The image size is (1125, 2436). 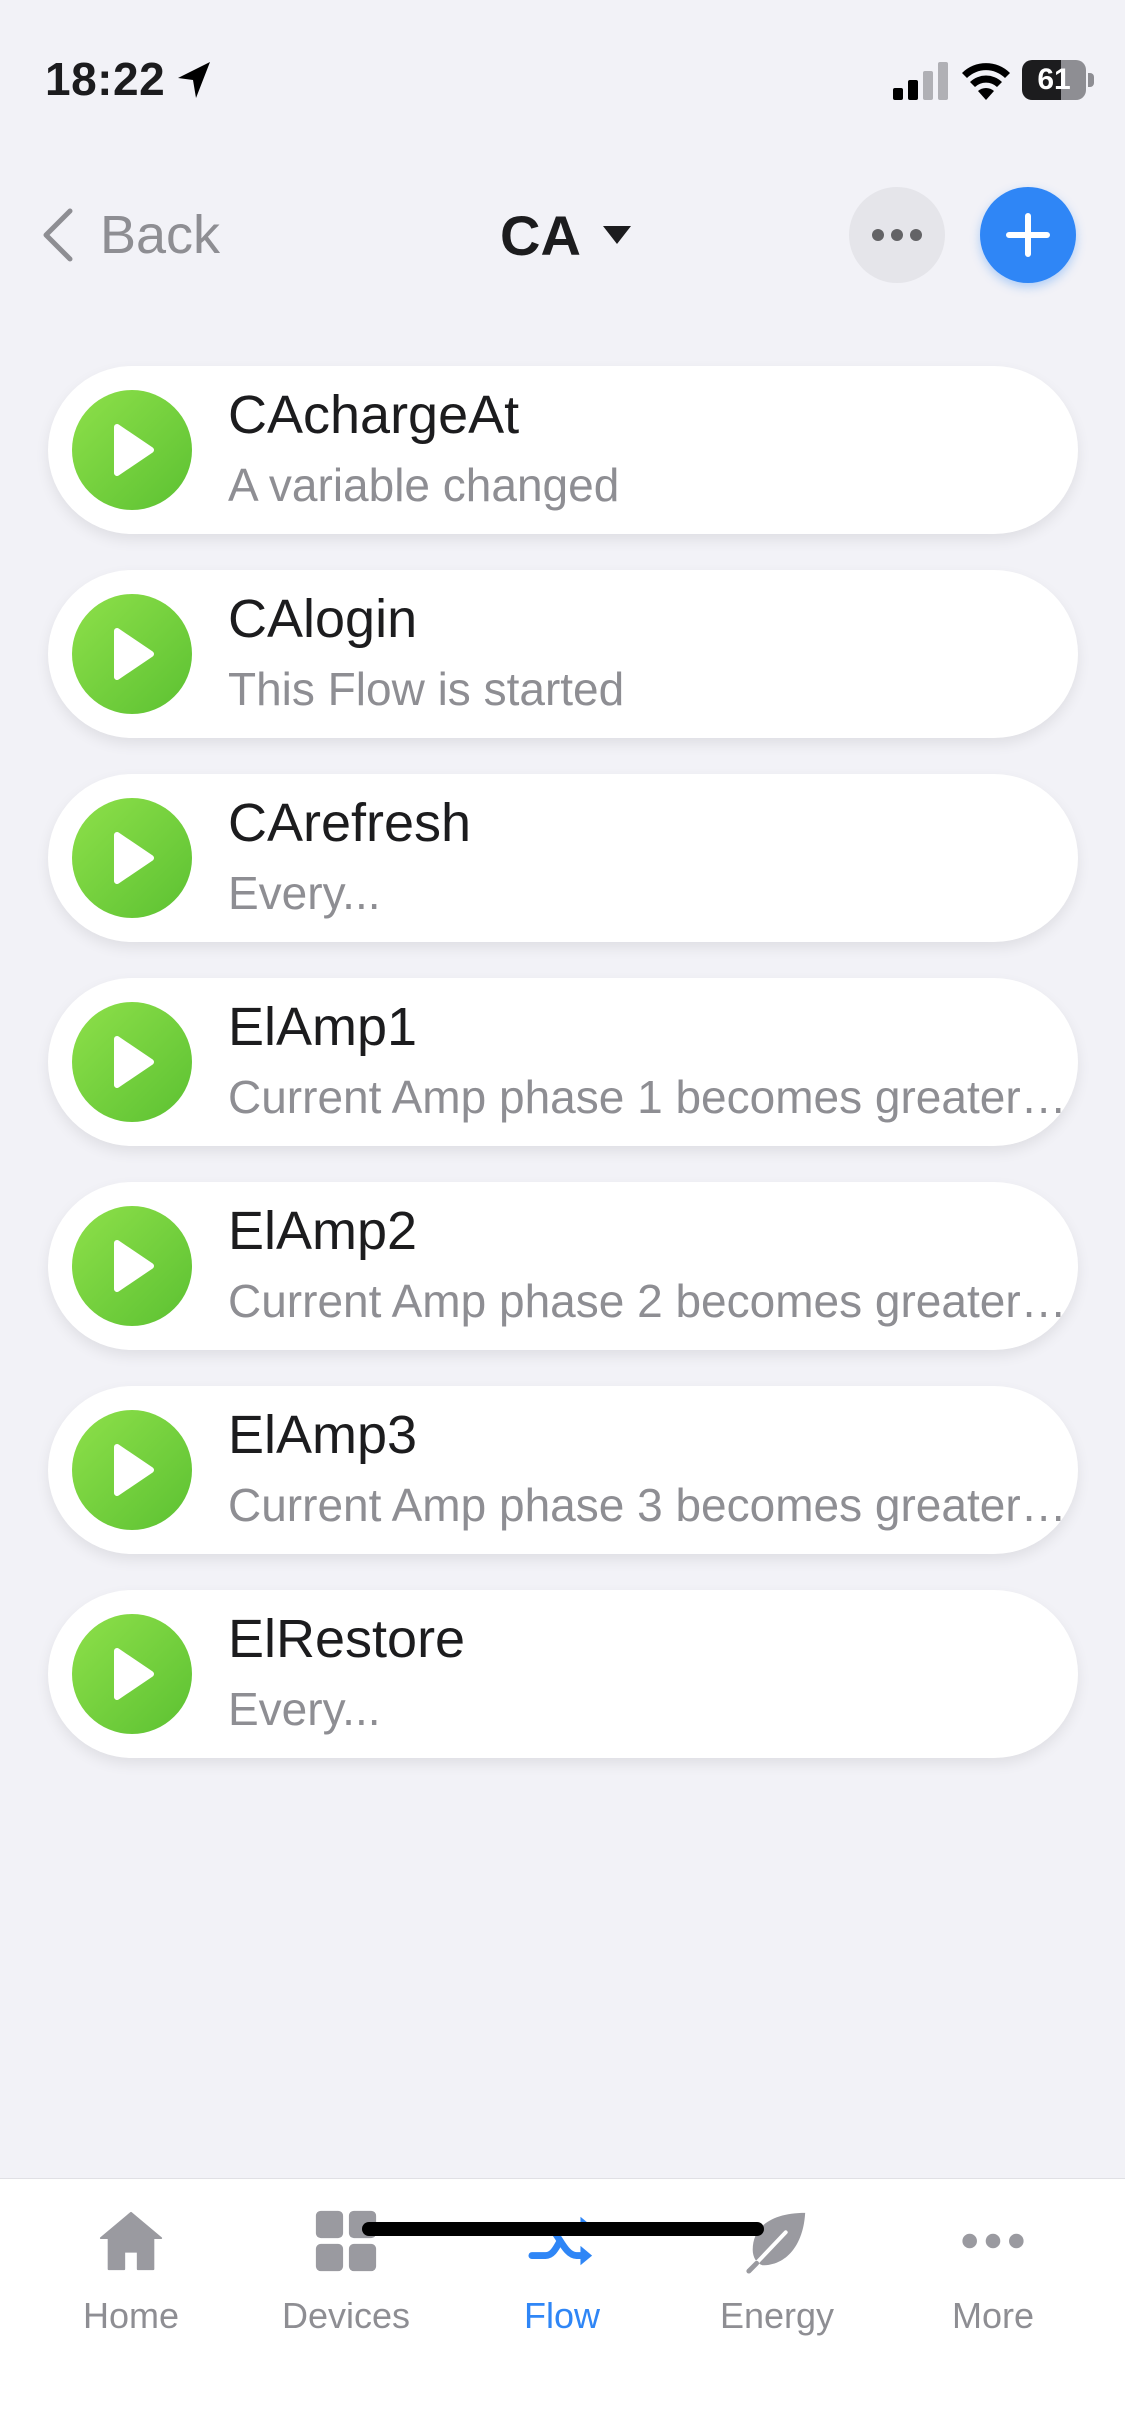 I want to click on home-icon, so click(x=131, y=2241).